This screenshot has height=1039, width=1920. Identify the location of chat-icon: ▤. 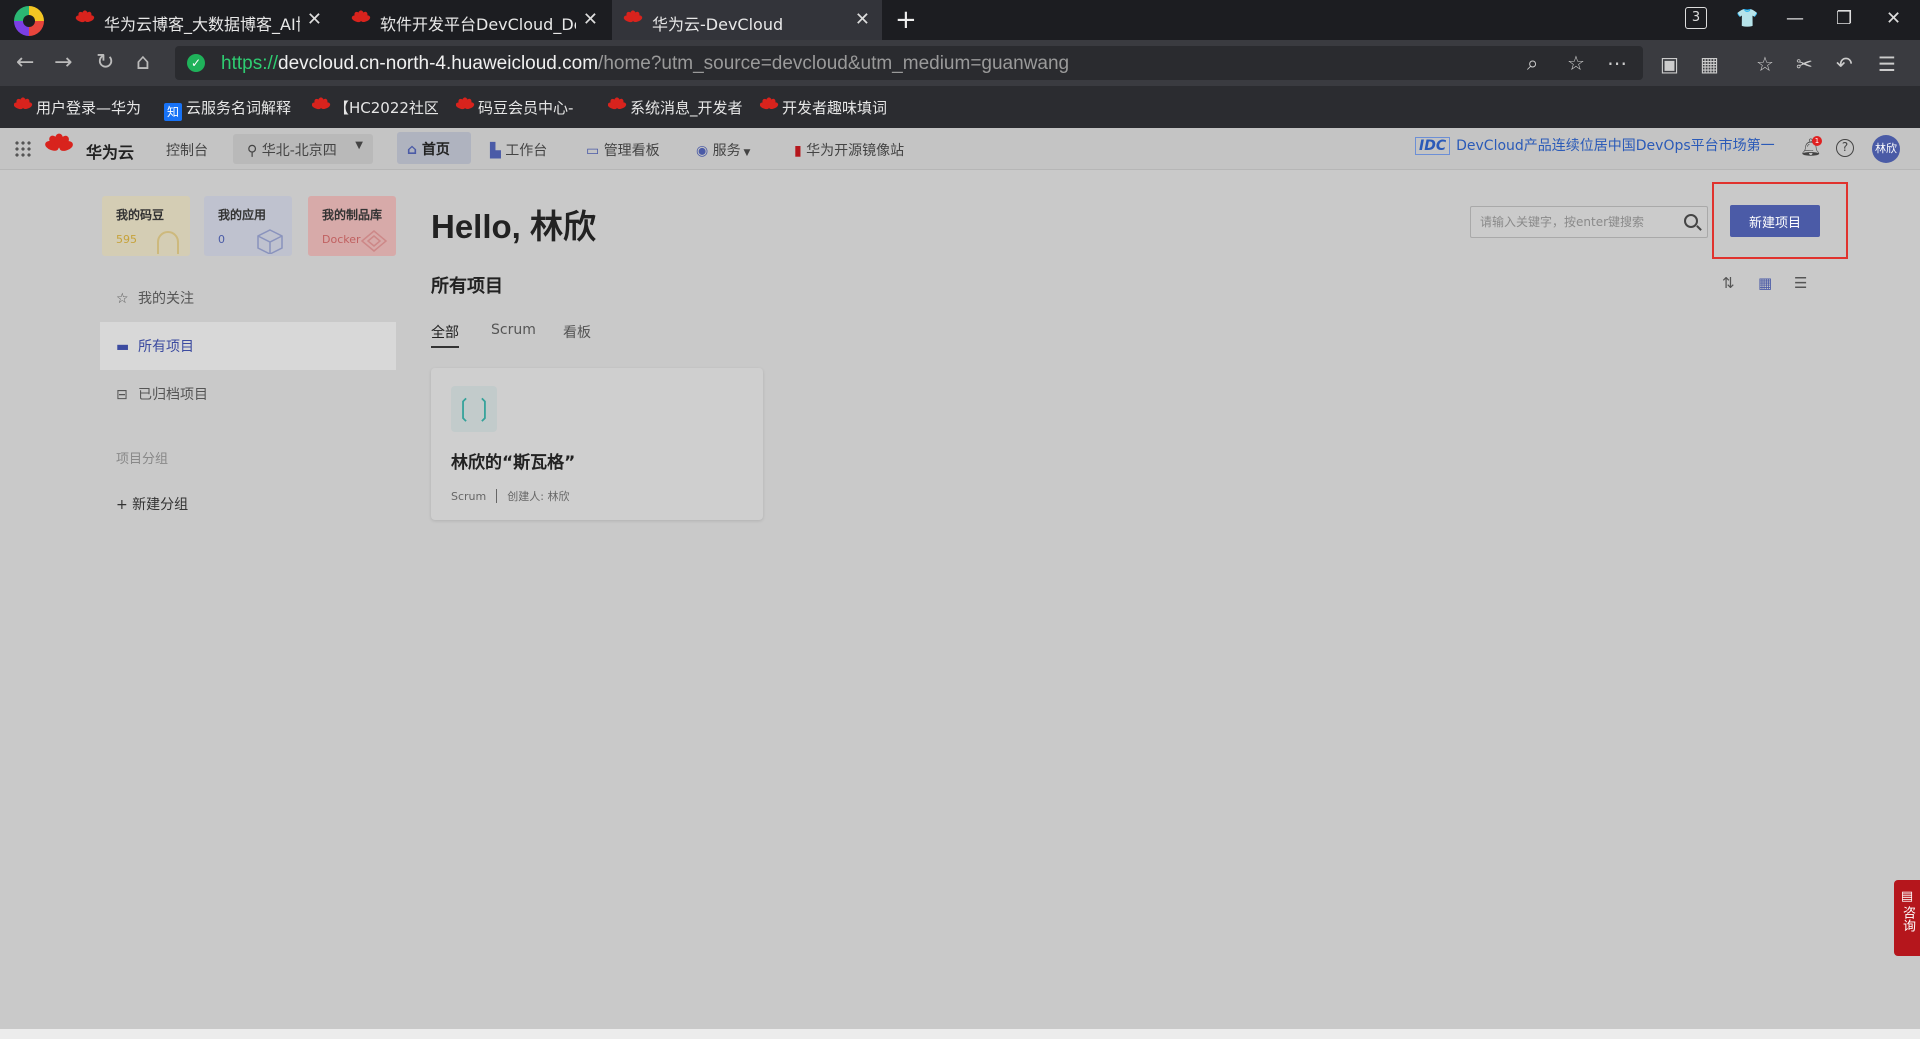
(1907, 896).